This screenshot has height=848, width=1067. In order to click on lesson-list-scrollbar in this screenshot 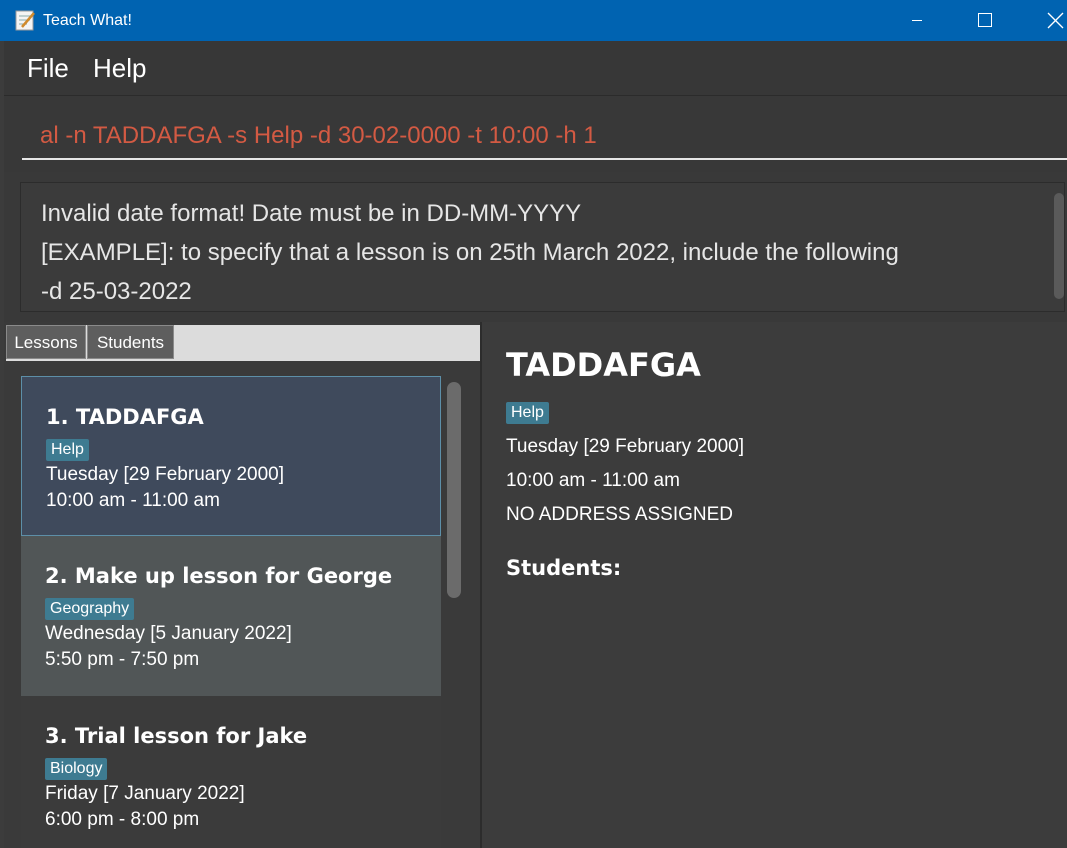, I will do `click(454, 490)`.